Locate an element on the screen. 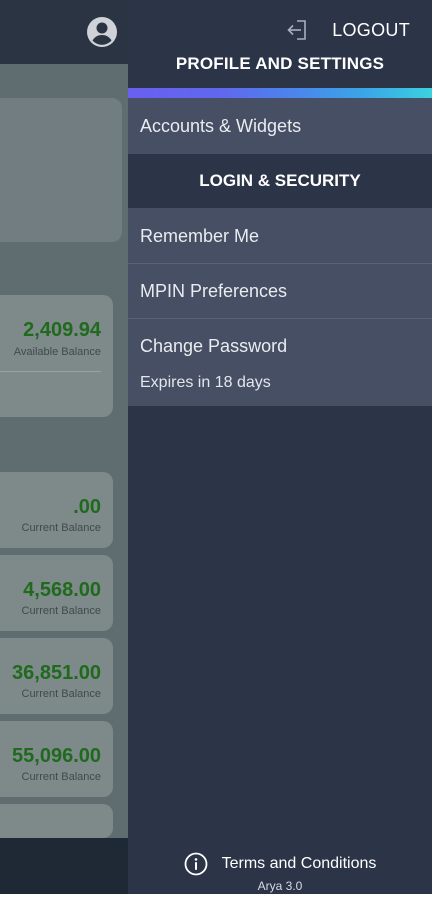 Image resolution: width=432 pixels, height=900 pixels. menu-item-label: Change Password is located at coordinates (214, 346).